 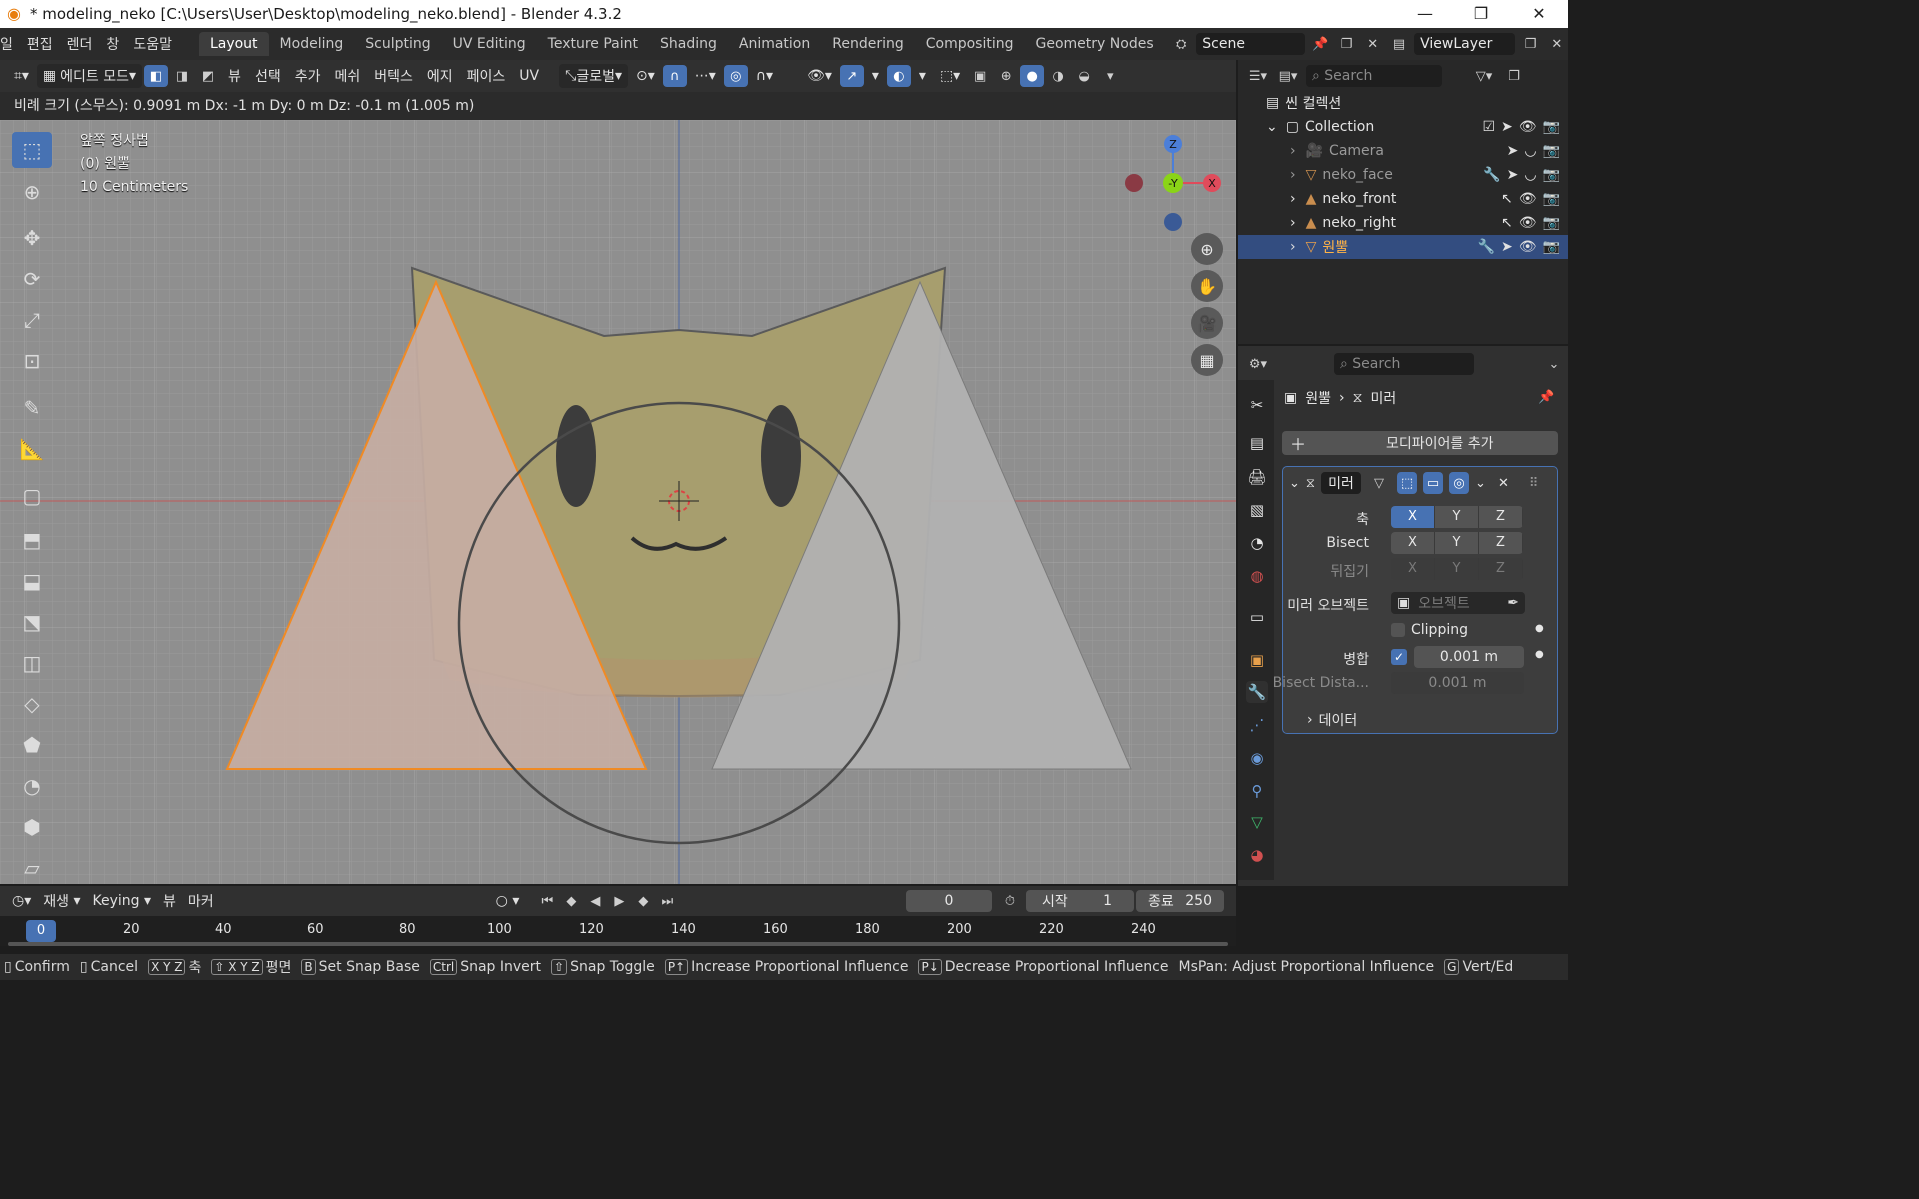 What do you see at coordinates (735, 76) in the screenshot?
I see `proportional-edit-icon: ◎` at bounding box center [735, 76].